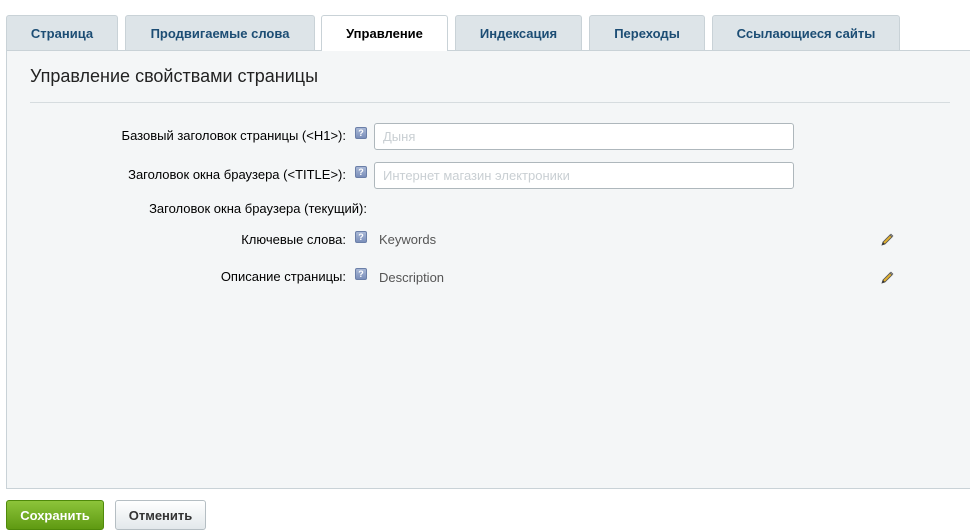  I want to click on cancel-button: Отменить, so click(160, 515).